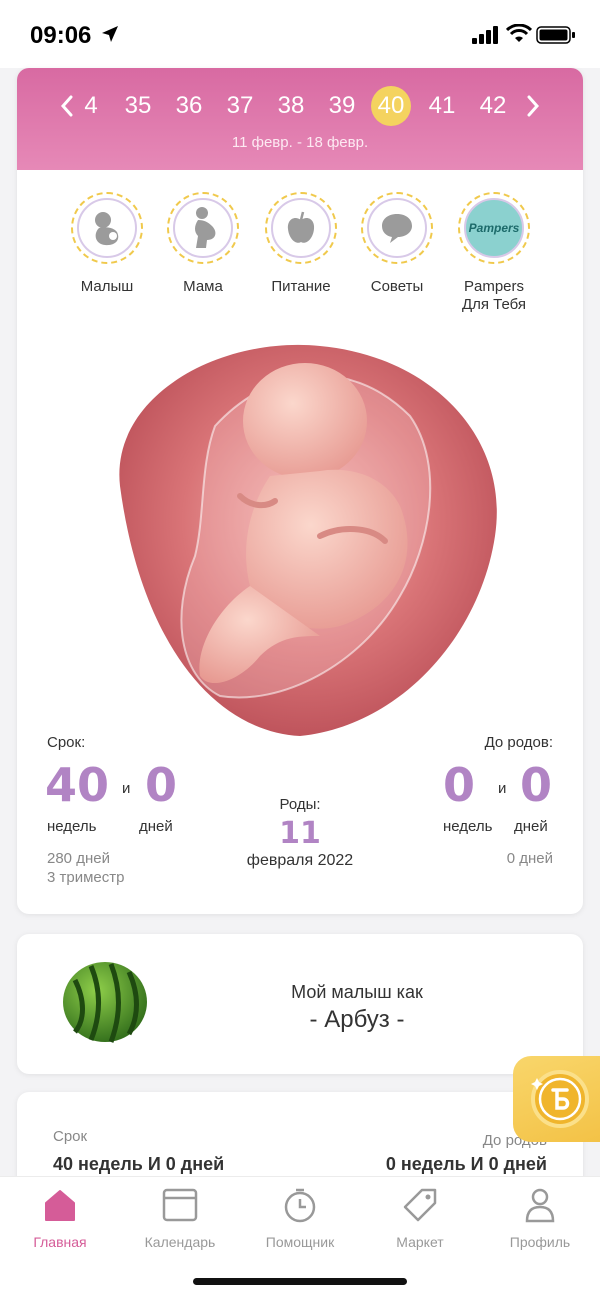 The image size is (600, 1297). Describe the element at coordinates (459, 785) in the screenshot. I see `remaining-weeks-value: 0` at that location.